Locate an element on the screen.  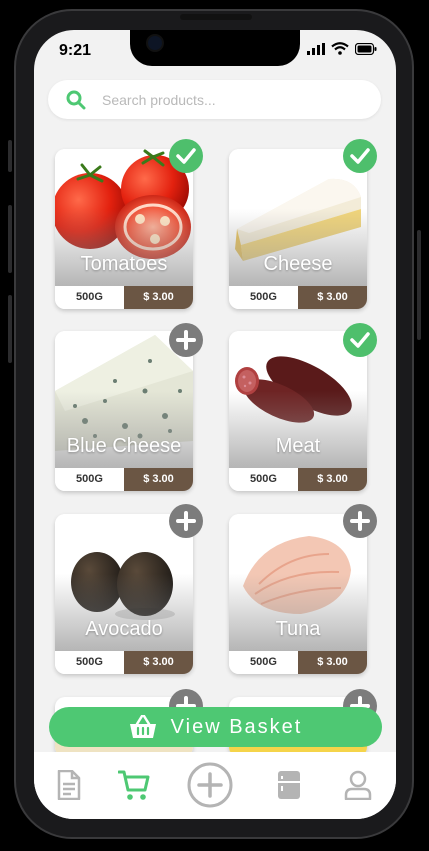
product-name: Tomatoes is located at coordinates (124, 264).